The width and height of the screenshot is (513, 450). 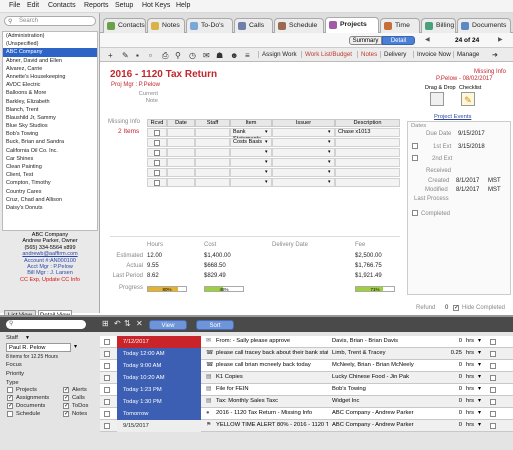 I want to click on print-icon: ⎙, so click(x=165, y=56).